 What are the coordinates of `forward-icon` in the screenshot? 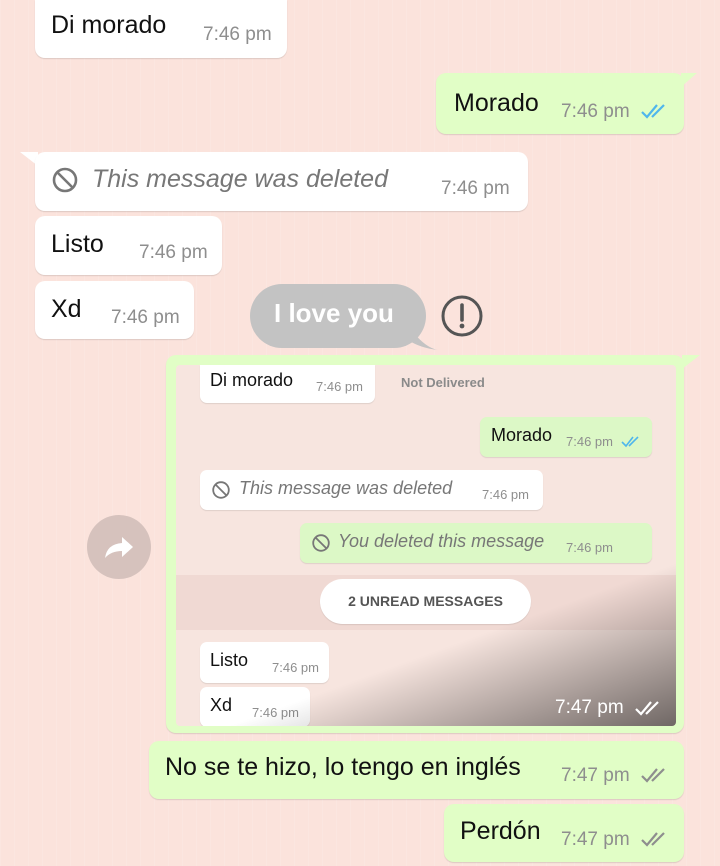 It's located at (119, 547).